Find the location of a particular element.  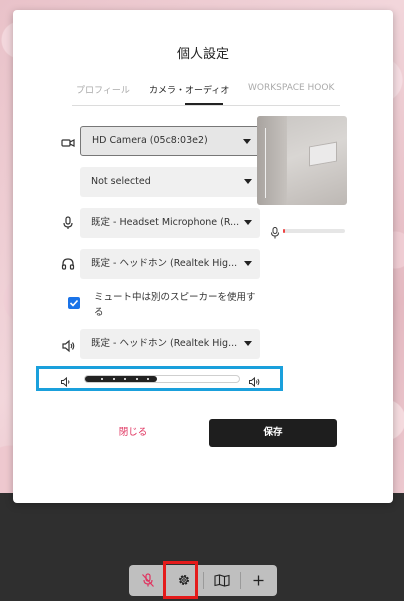

tab-bar: プロフィール カメラ・オーディオ WORKSPACE HOOK is located at coordinates (206, 94).